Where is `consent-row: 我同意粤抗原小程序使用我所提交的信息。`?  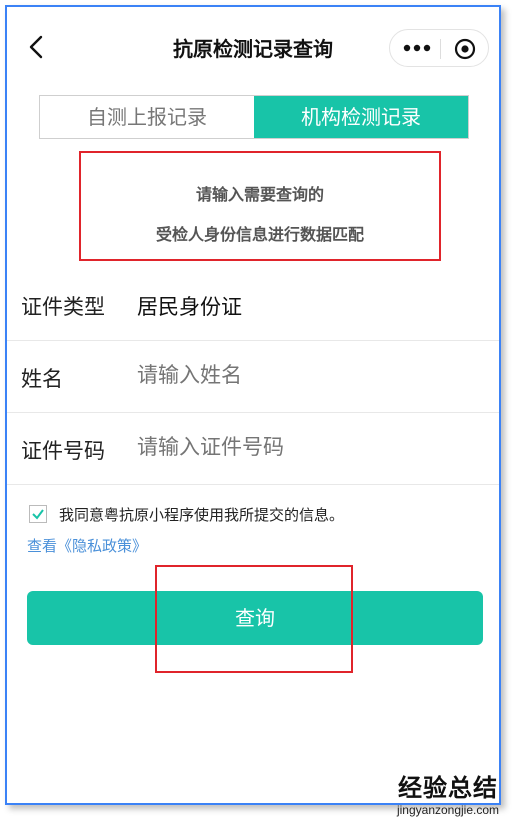
consent-row: 我同意粤抗原小程序使用我所提交的信息。 is located at coordinates (259, 515).